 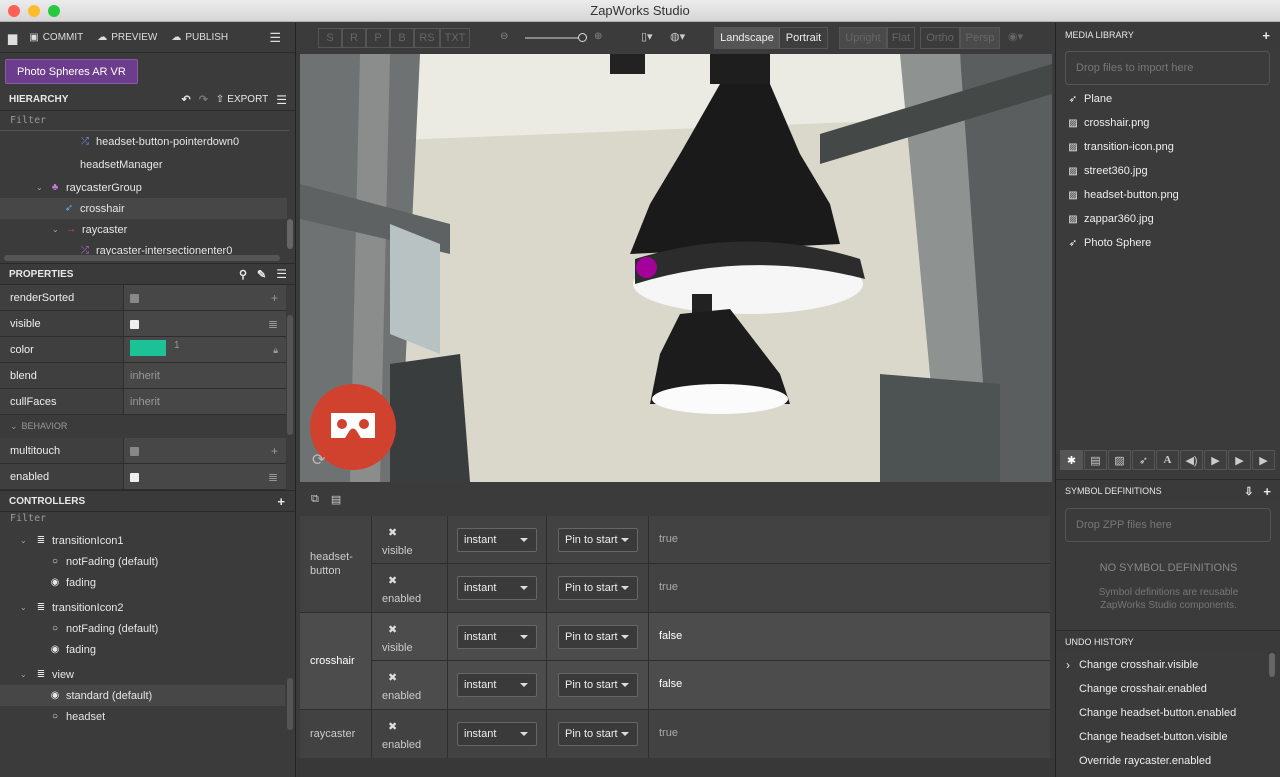 I want to click on filter-font-icon: A, so click(x=1167, y=460).